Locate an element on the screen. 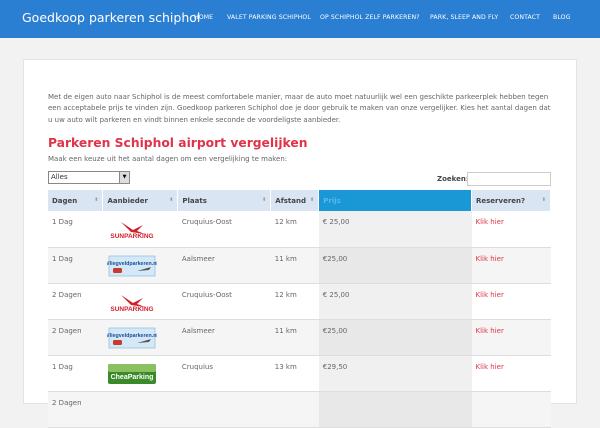 Image resolution: width=600 pixels, height=428 pixels. col-header-dagen: Dagen ⬍ is located at coordinates (76, 200).